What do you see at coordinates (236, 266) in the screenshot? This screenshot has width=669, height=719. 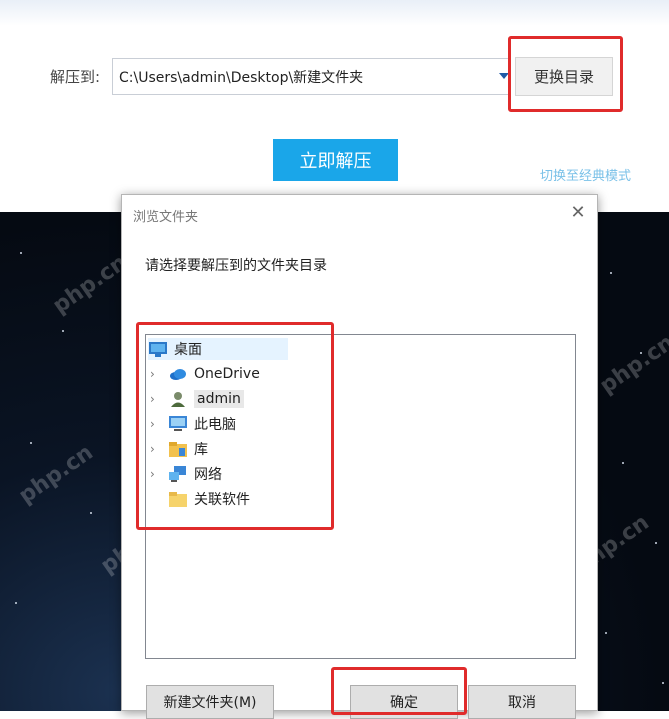 I see `dialog-instruction: 请选择要解压到的文件夹目录` at bounding box center [236, 266].